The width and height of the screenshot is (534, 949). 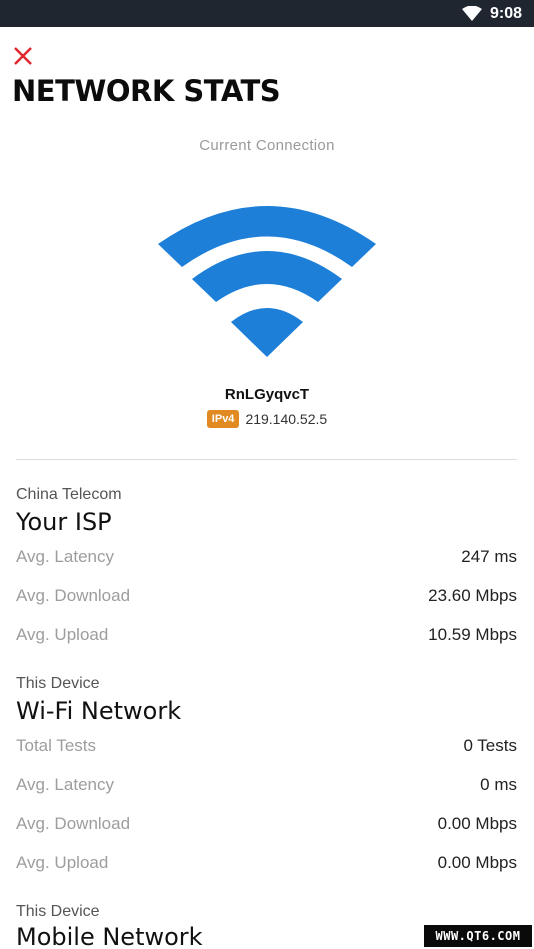 I want to click on status-time: 9:08, so click(x=505, y=13).